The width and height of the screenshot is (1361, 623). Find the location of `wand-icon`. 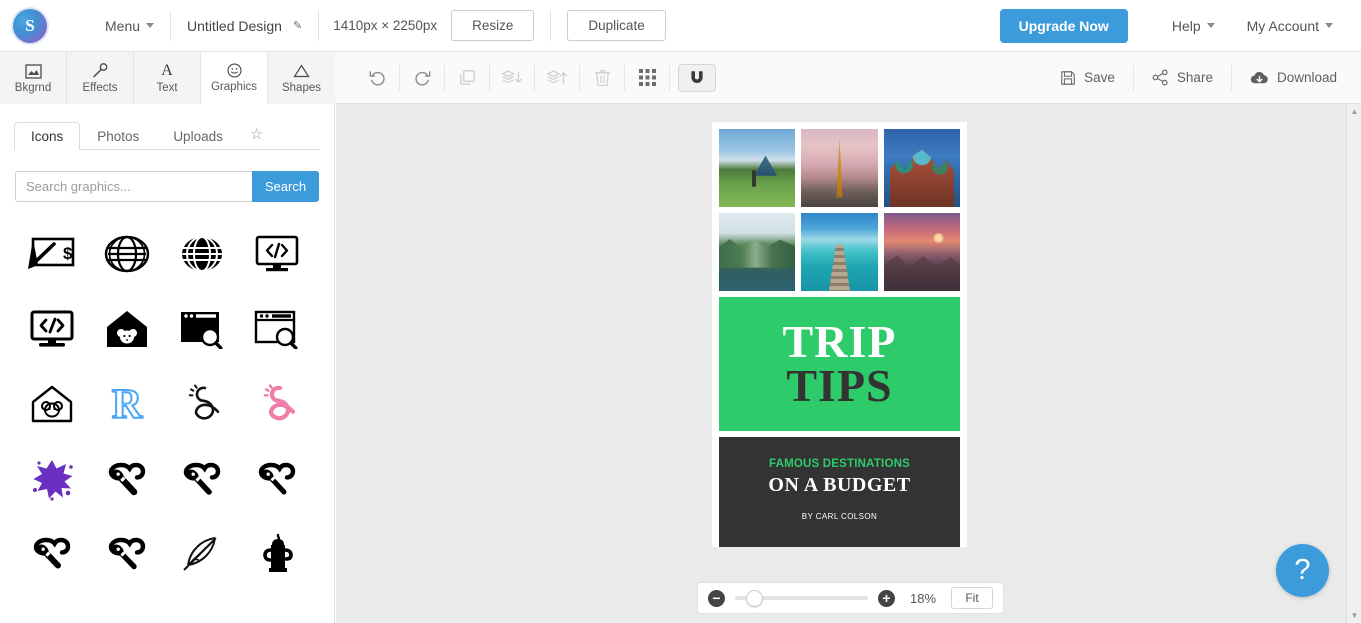

wand-icon is located at coordinates (100, 71).